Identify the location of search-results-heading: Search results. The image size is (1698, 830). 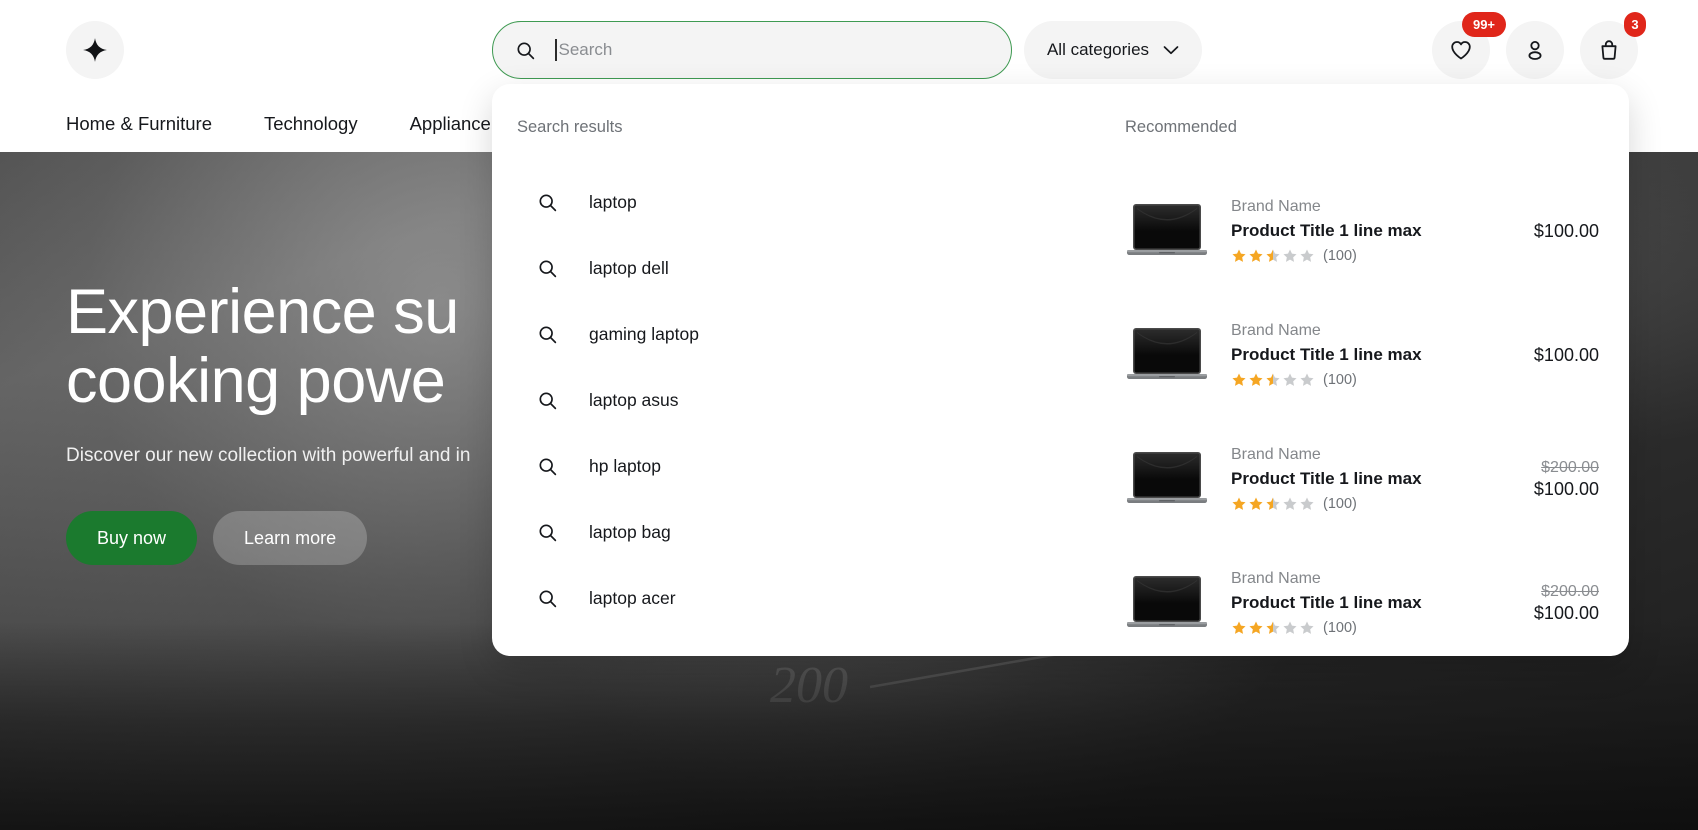
(570, 127).